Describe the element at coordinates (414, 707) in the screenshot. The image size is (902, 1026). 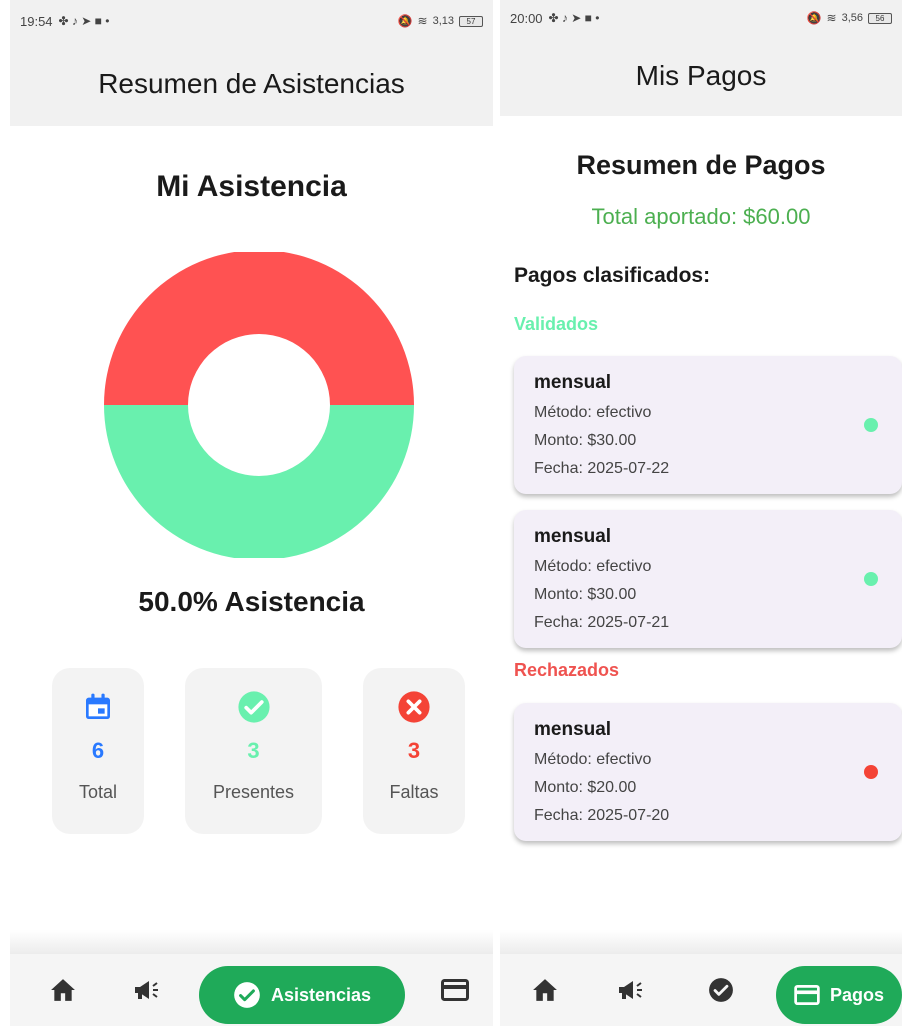
I see `cancel-circle-icon` at that location.